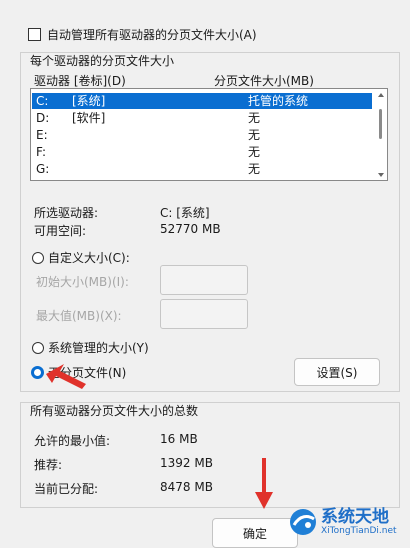  I want to click on drive-list: C: [系统] 托管的系统 D: [软件] 无 E: 无 F: 无 G: 无, so click(209, 134).